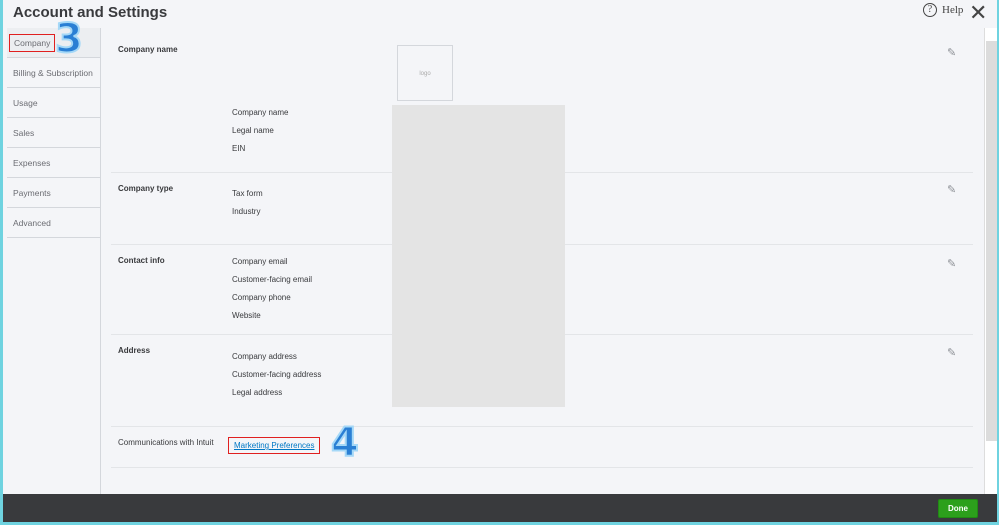 Image resolution: width=999 pixels, height=525 pixels. What do you see at coordinates (134, 350) in the screenshot?
I see `section-label: Address` at bounding box center [134, 350].